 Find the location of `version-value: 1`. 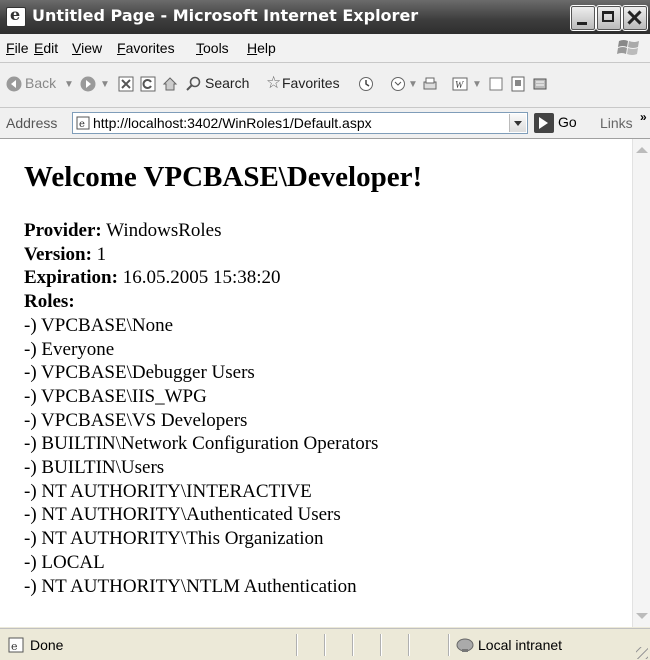

version-value: 1 is located at coordinates (99, 254).